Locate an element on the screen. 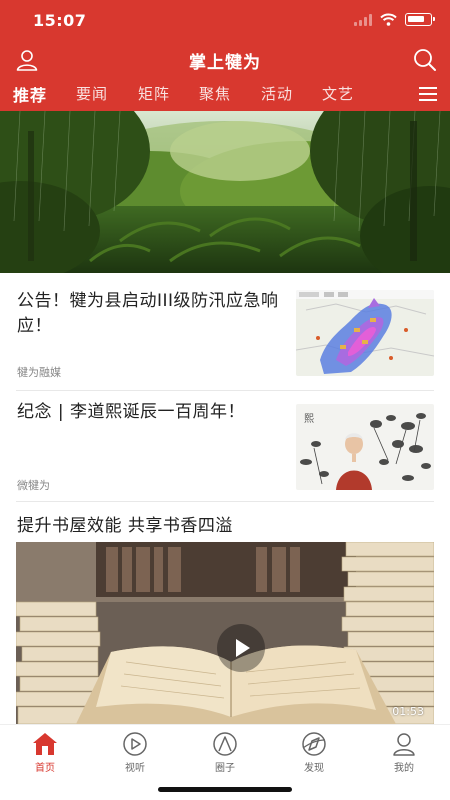 The image size is (450, 800). title-bar: 掌上犍为 is located at coordinates (225, 62).